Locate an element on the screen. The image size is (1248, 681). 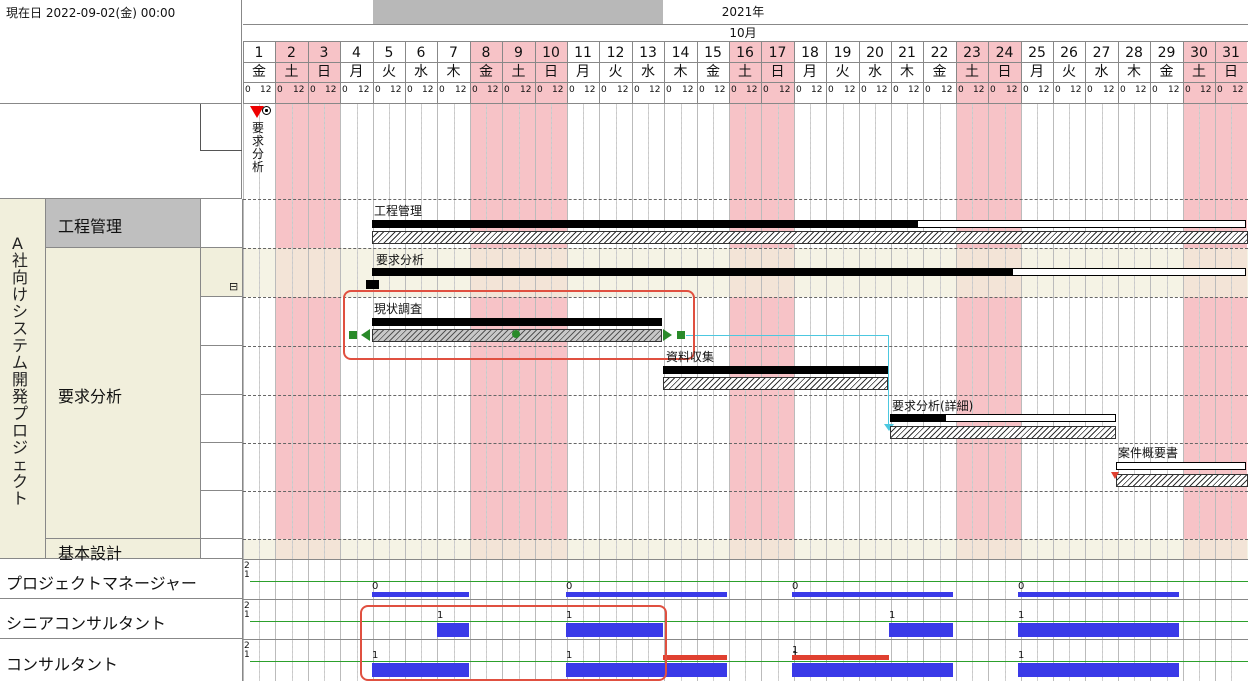
project-cell: A社向けシステム開発プロジェクト is located at coordinates (23, 379).